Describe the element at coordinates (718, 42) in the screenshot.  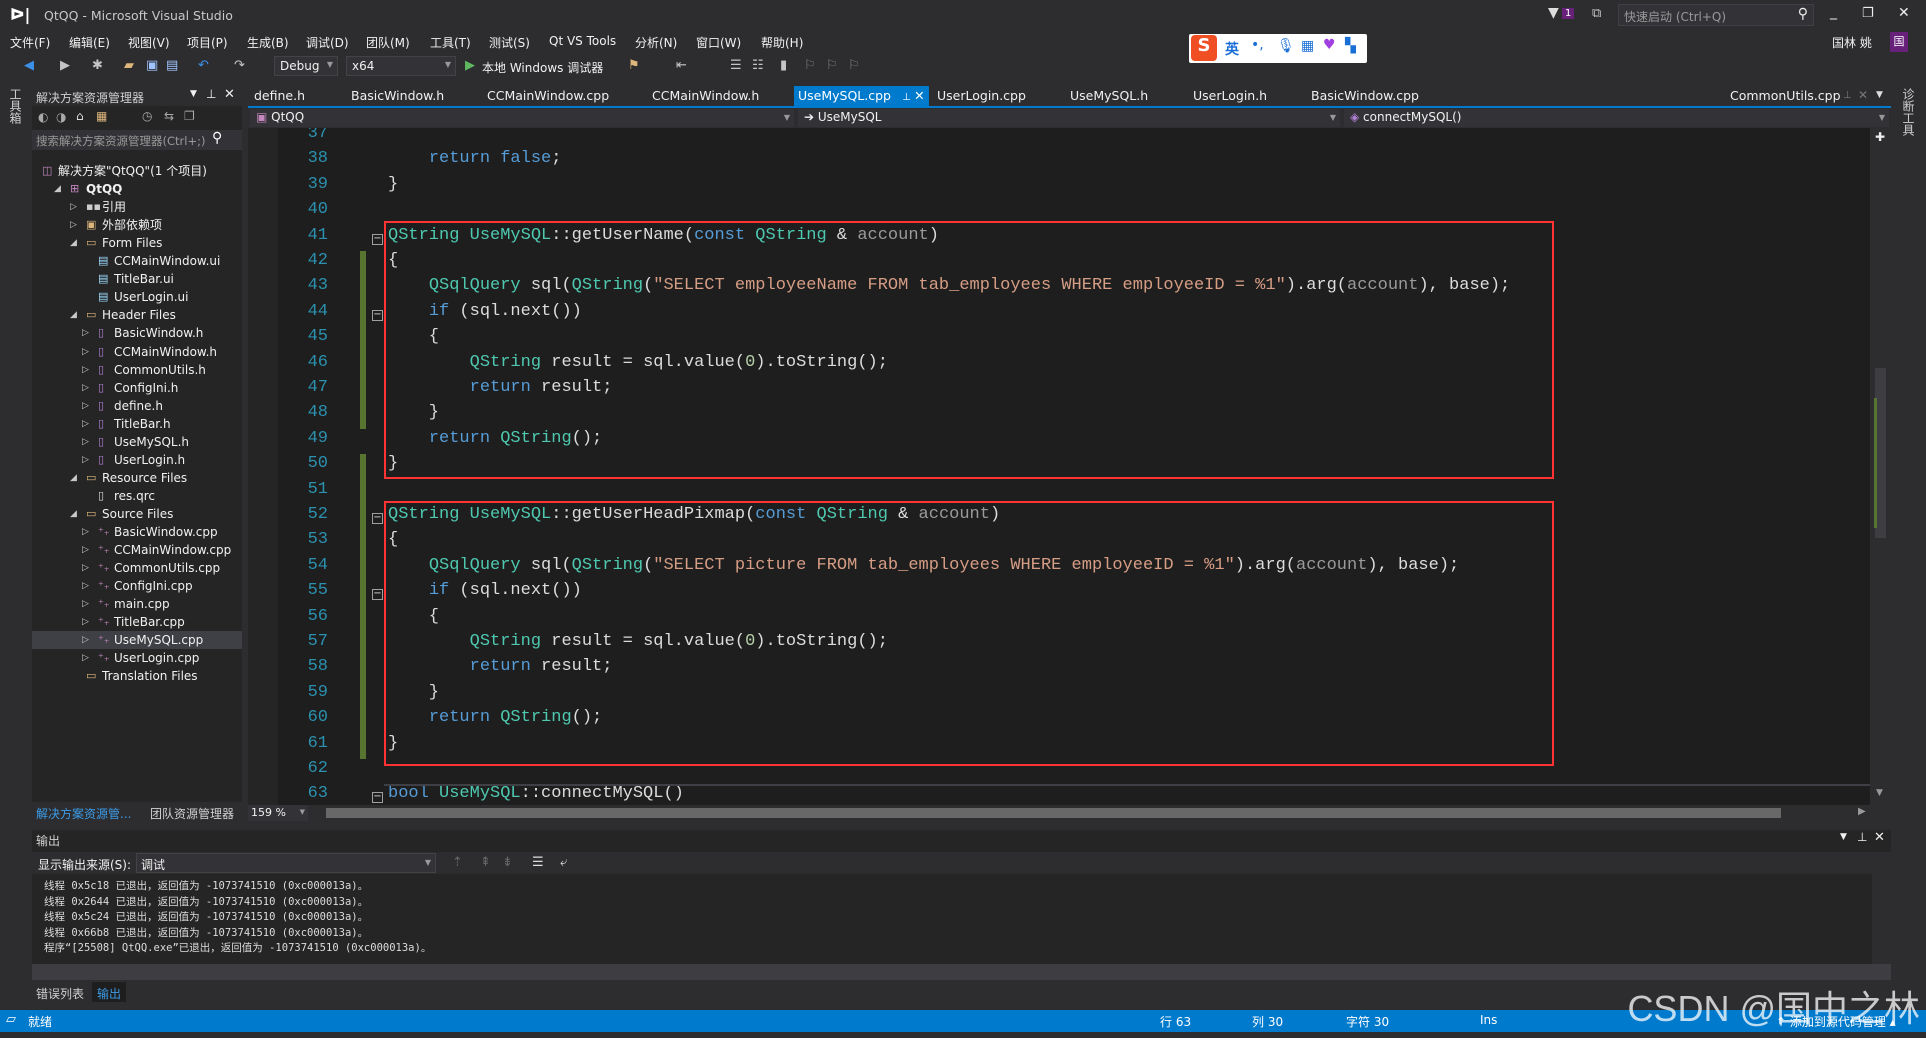
I see `menu-item: 窗口(W)` at that location.